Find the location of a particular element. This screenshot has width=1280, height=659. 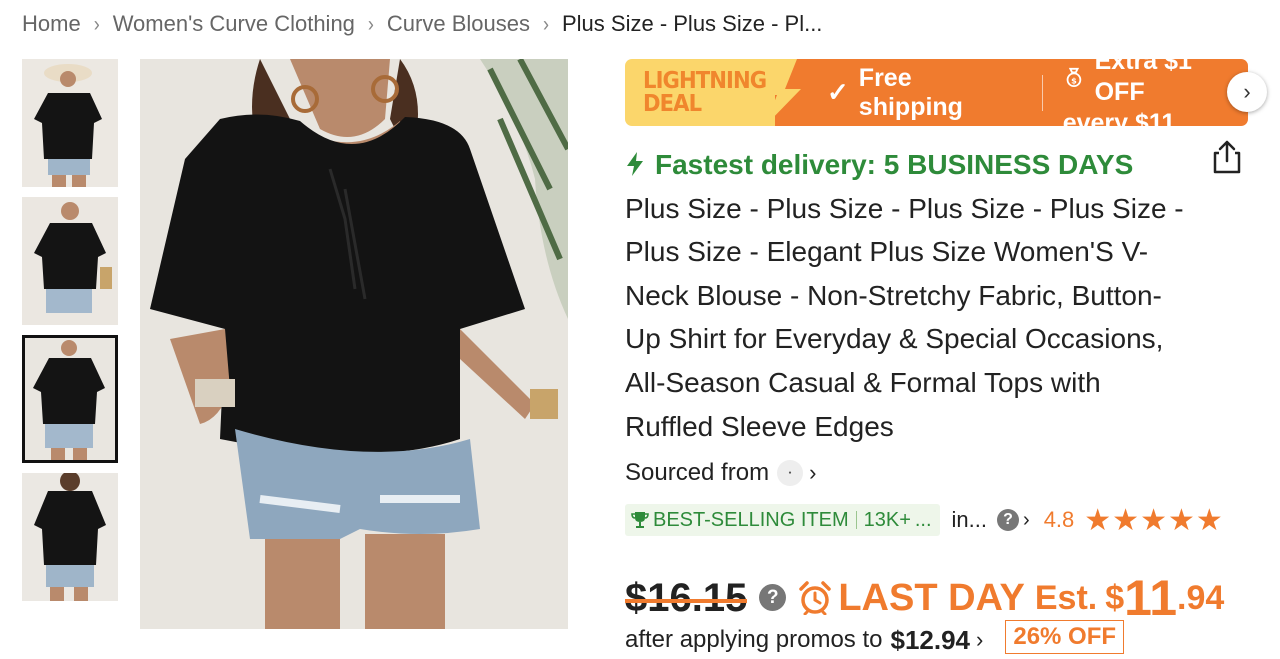

promo-text: after applying promos to is located at coordinates (754, 639).